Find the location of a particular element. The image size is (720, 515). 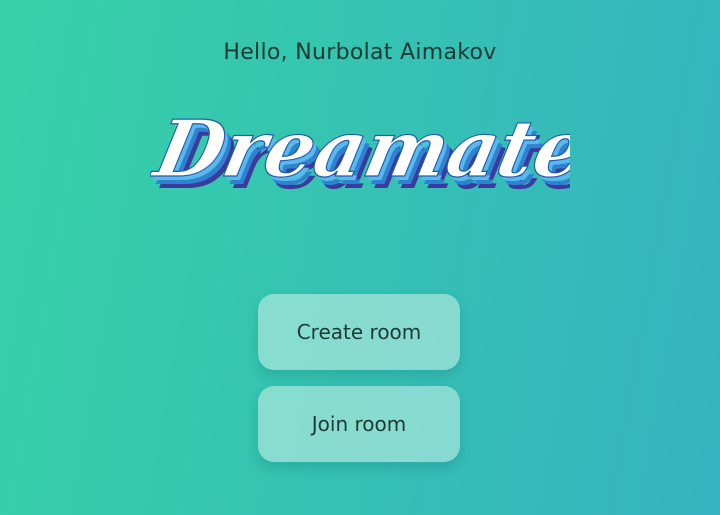

greeting-prefix: Hello, is located at coordinates (255, 52).